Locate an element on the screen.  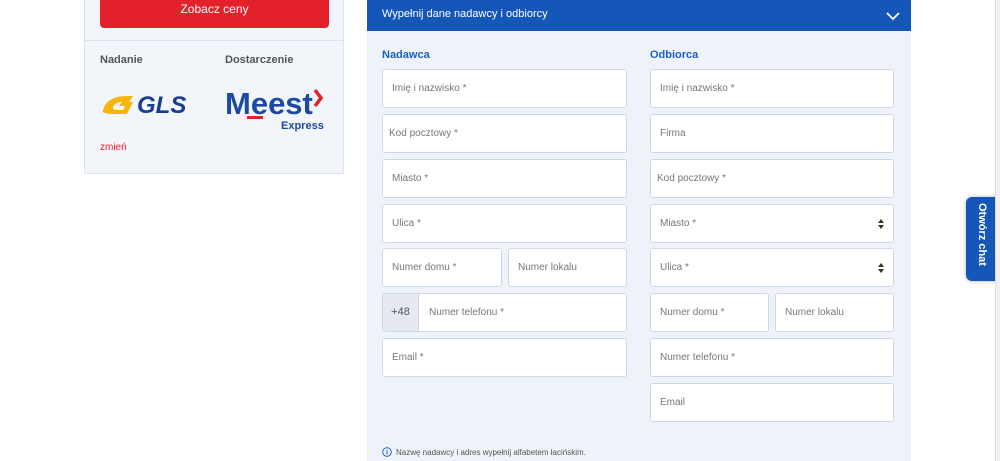
sender-postal-placeholder: Kod pocztowy * is located at coordinates (423, 133).